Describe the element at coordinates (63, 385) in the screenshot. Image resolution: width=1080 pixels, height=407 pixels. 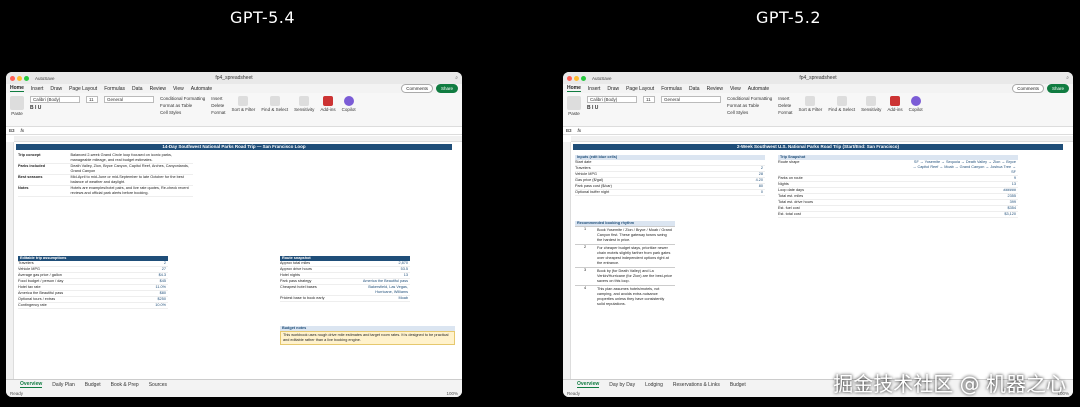
I see `sheet-tab: Daily Plan` at that location.